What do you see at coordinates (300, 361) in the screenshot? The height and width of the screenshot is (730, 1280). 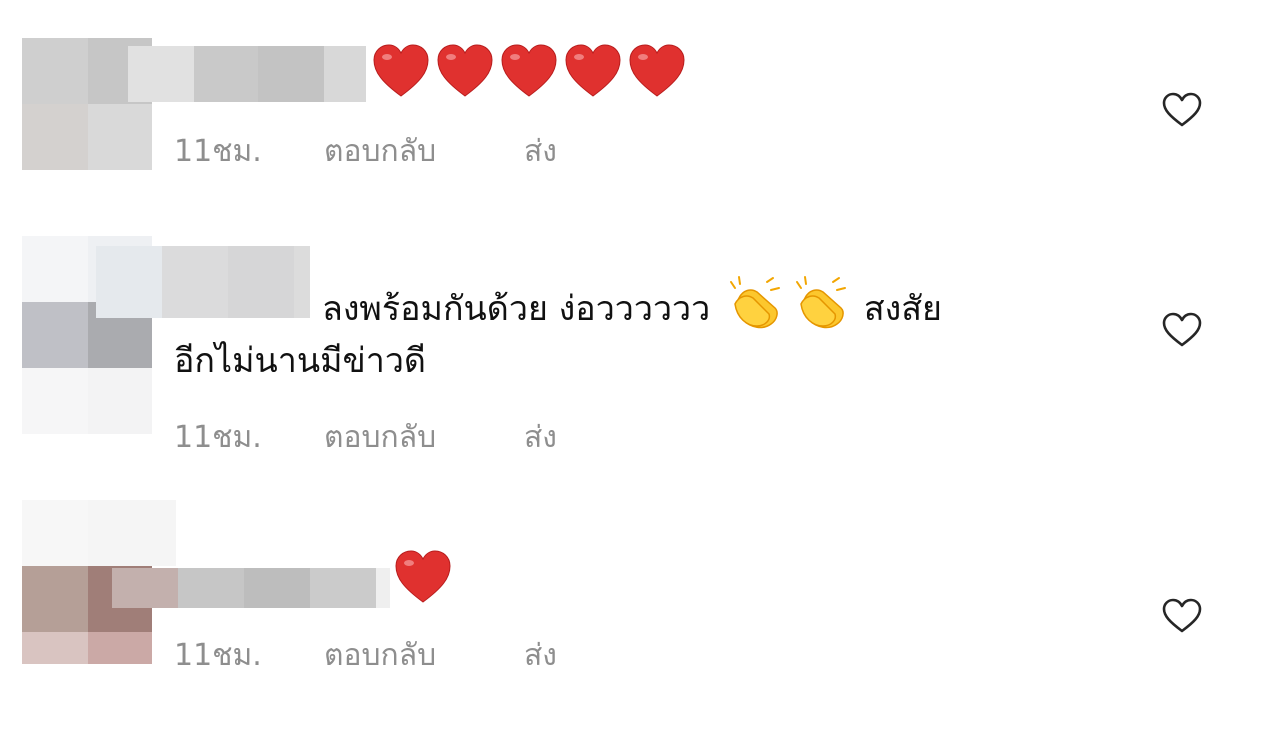 I see `comment-text-line-2: อีกไม่นานมีข่าวดี` at bounding box center [300, 361].